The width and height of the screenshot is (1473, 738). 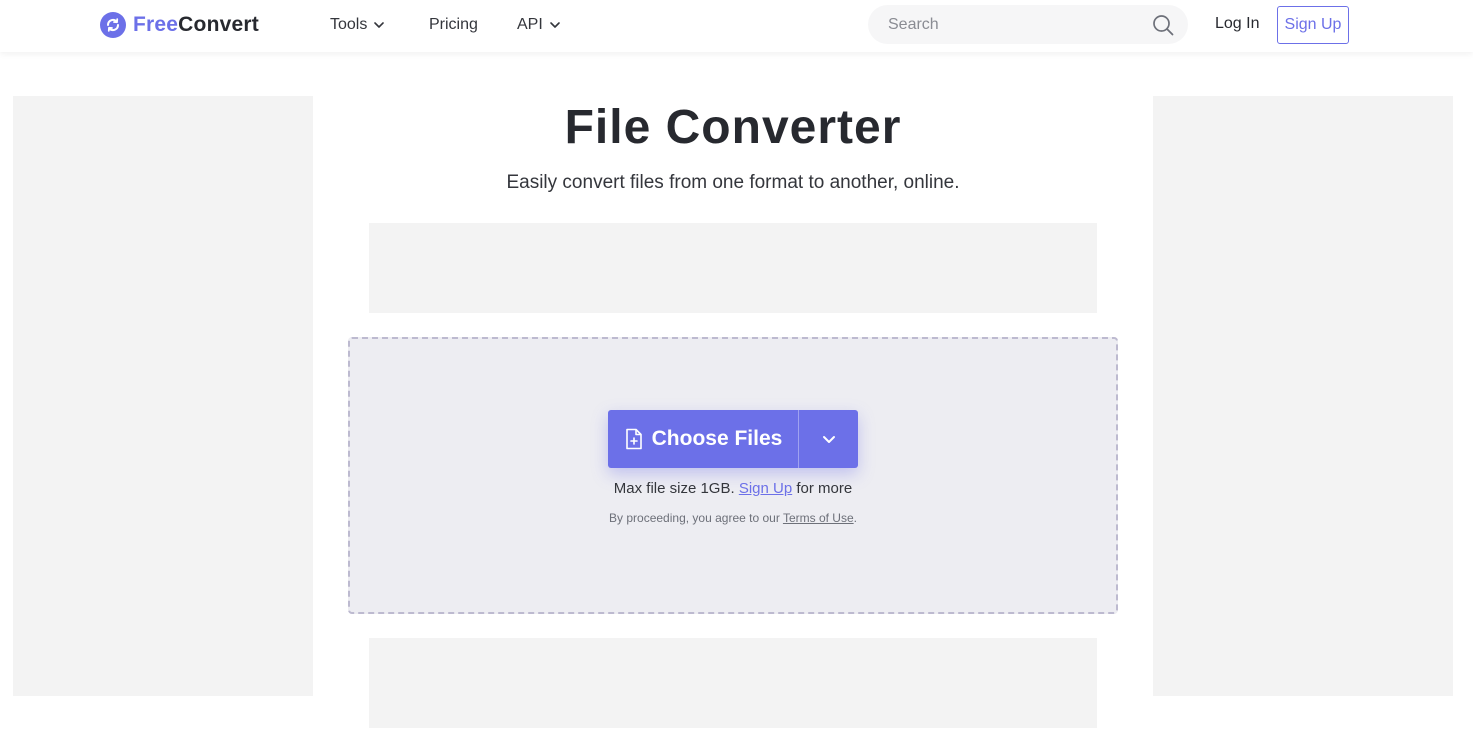 I want to click on logo-convert: Convert, so click(x=218, y=24).